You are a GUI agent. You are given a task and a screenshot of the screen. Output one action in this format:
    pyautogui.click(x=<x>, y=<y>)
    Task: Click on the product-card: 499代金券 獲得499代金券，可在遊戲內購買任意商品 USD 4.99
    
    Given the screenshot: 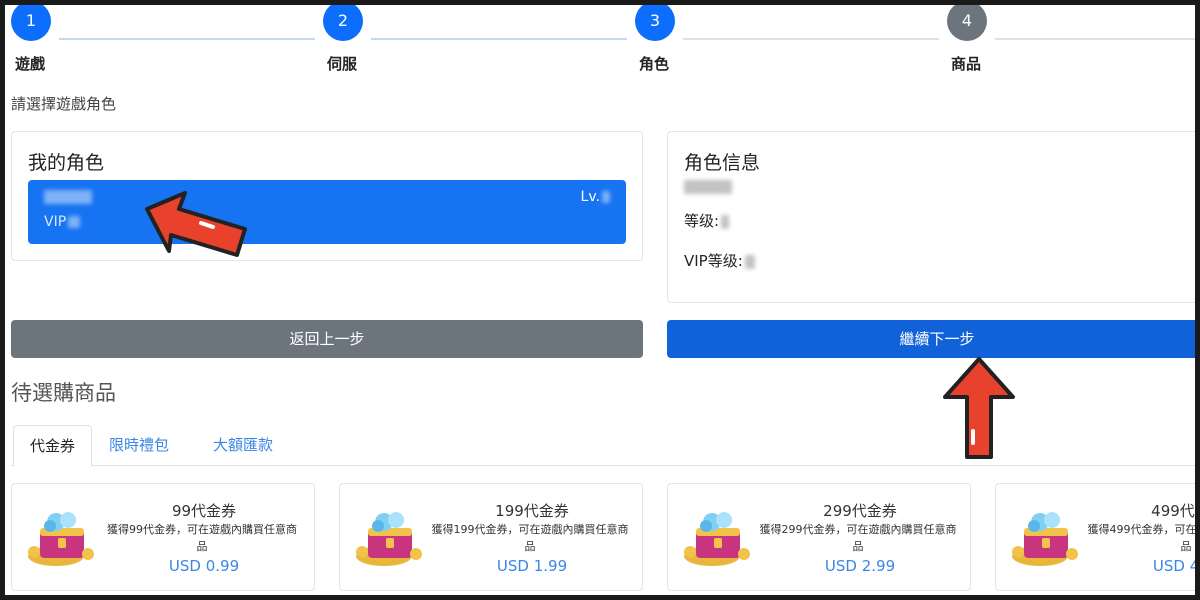 What is the action you would take?
    pyautogui.click(x=1095, y=537)
    